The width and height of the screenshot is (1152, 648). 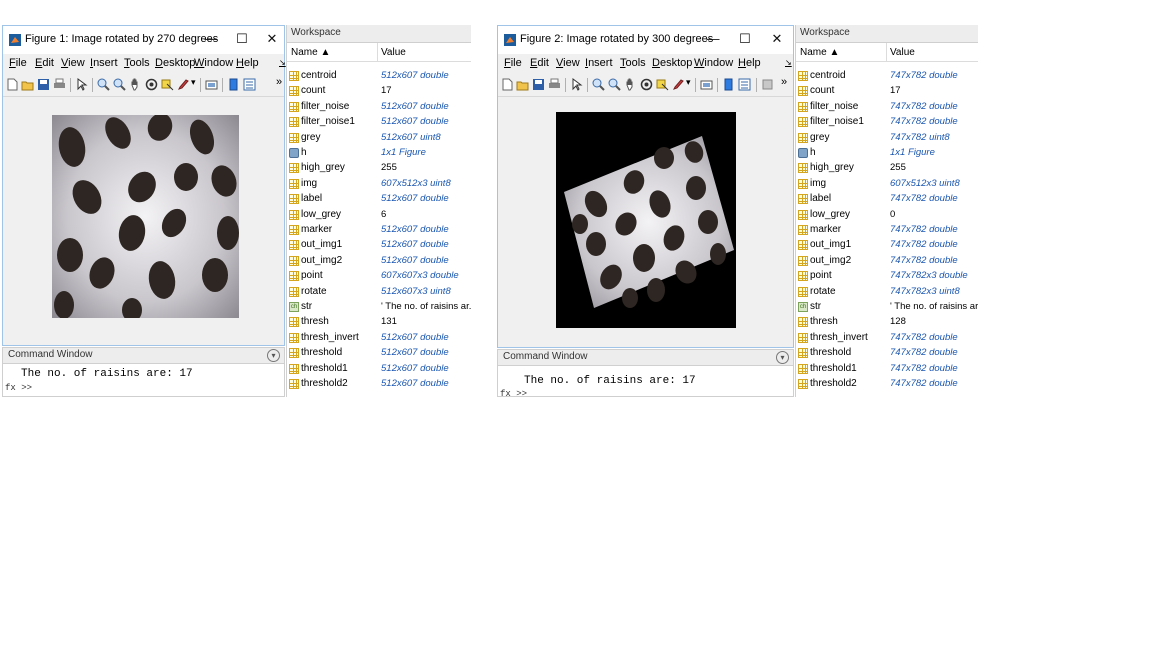 I want to click on workspace-row-out-img1: out_img1 747x782 double, so click(x=887, y=245).